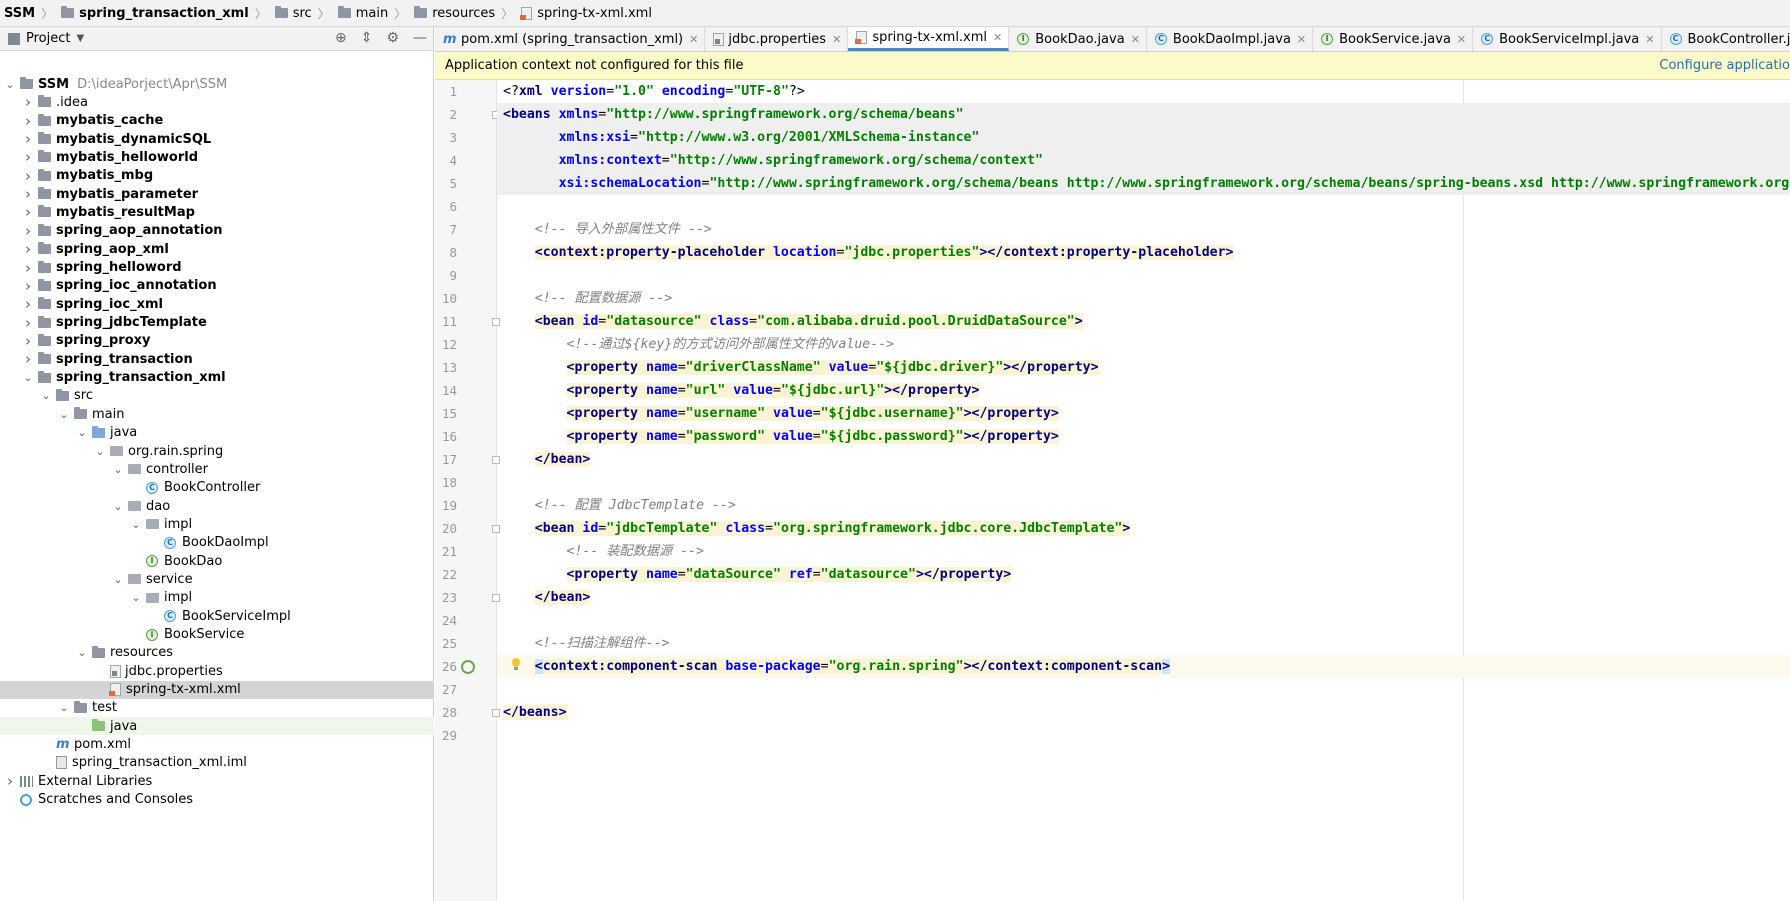  What do you see at coordinates (217, 194) in the screenshot?
I see `tree-item: › mybatis_parameter` at bounding box center [217, 194].